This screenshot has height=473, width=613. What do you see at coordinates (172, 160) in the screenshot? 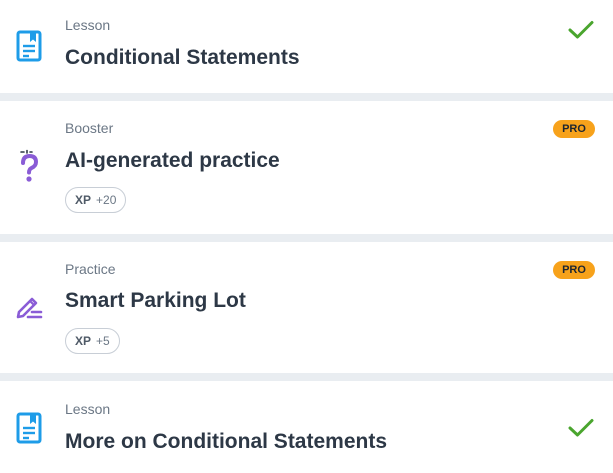
I see `item-title: AI-generated practice` at bounding box center [172, 160].